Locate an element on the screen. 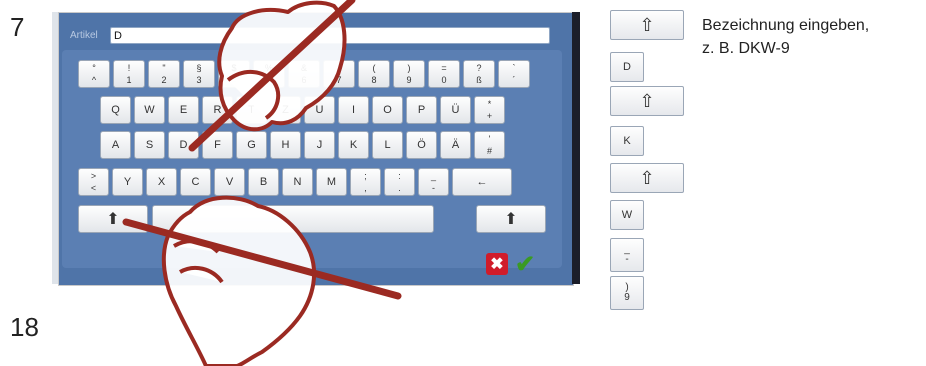  sequence-dash-key: _ - is located at coordinates (627, 255).